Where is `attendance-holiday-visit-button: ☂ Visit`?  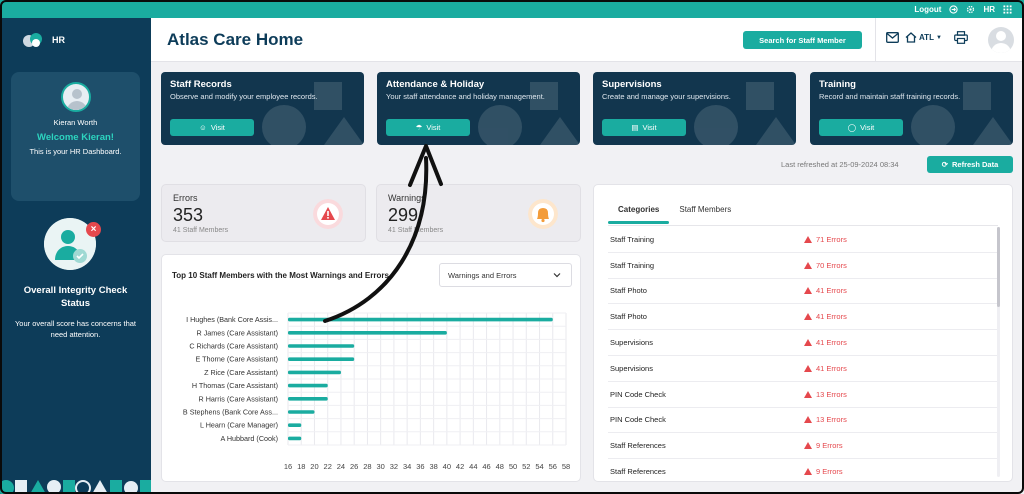
attendance-holiday-visit-button: ☂ Visit is located at coordinates (428, 127).